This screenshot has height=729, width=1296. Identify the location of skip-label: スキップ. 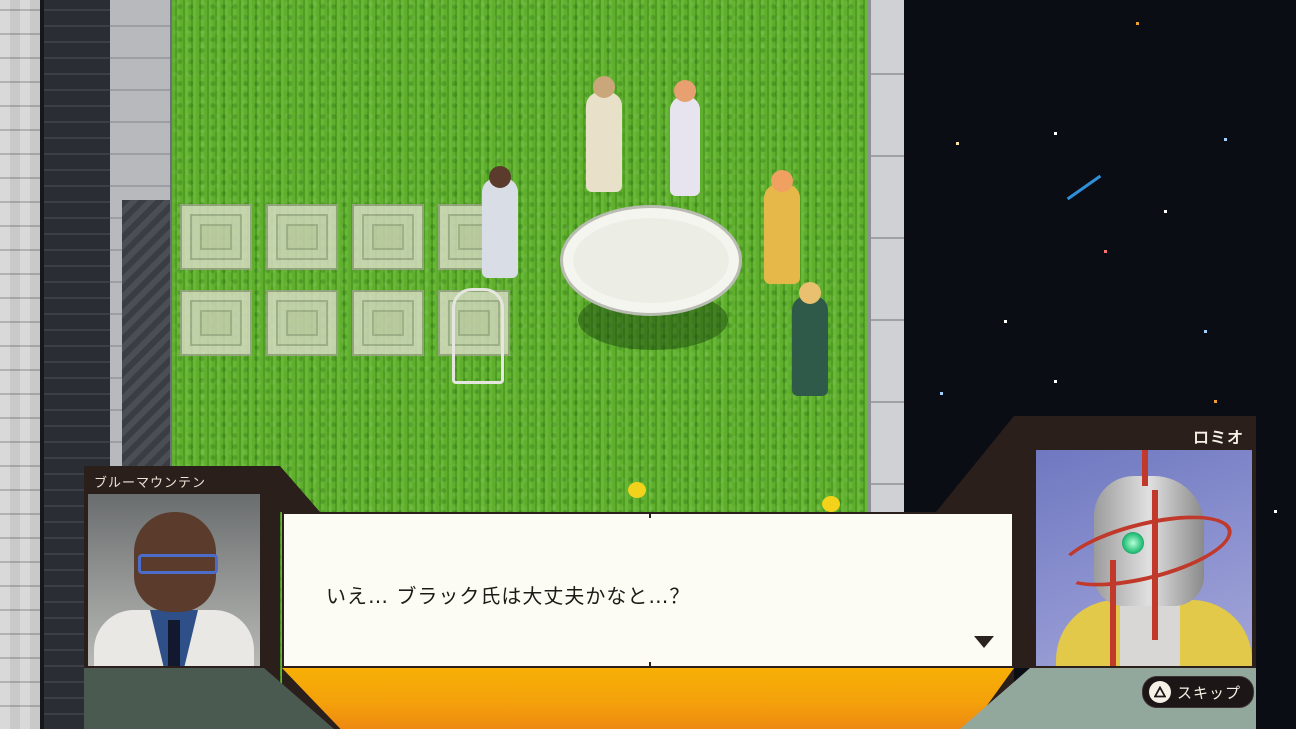
(1209, 692).